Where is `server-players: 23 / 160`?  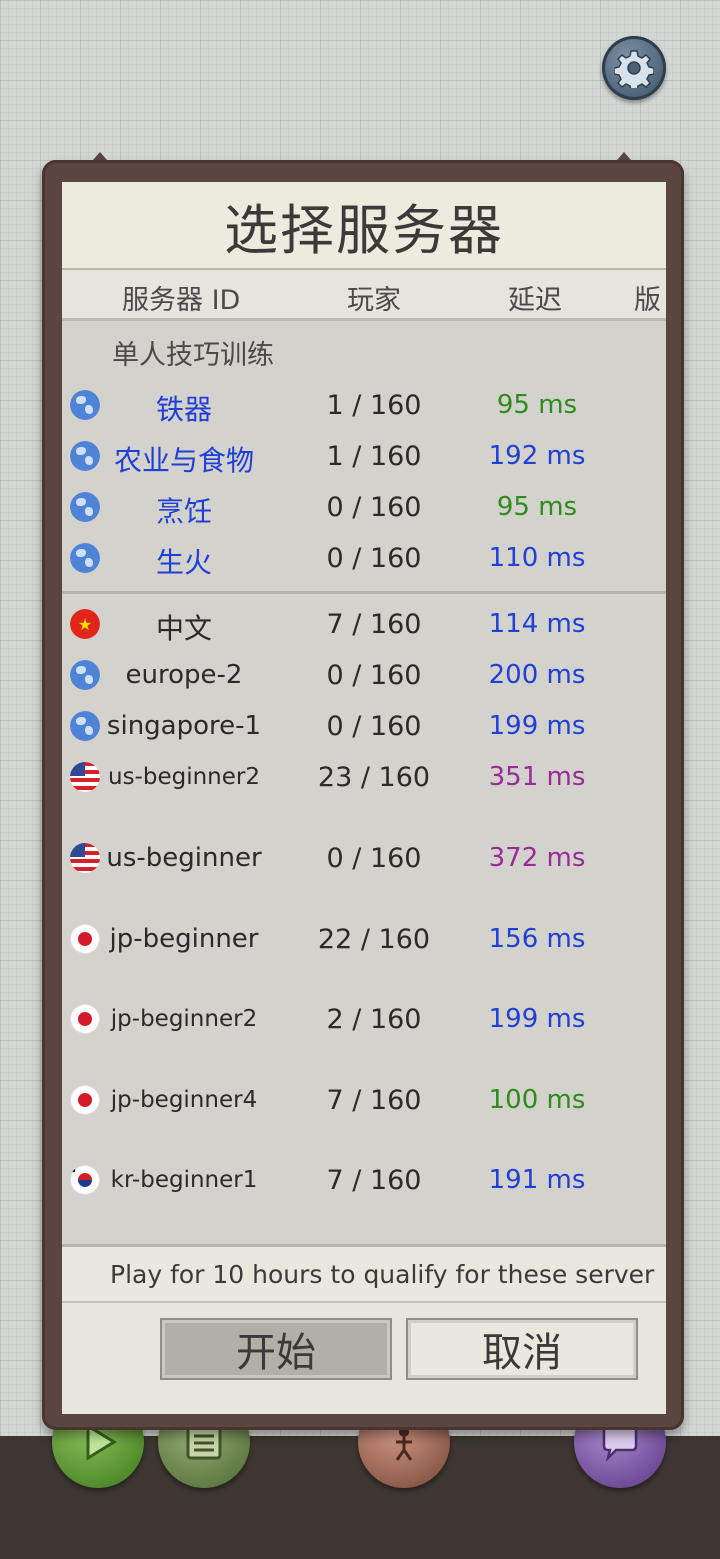
server-players: 23 / 160 is located at coordinates (374, 777).